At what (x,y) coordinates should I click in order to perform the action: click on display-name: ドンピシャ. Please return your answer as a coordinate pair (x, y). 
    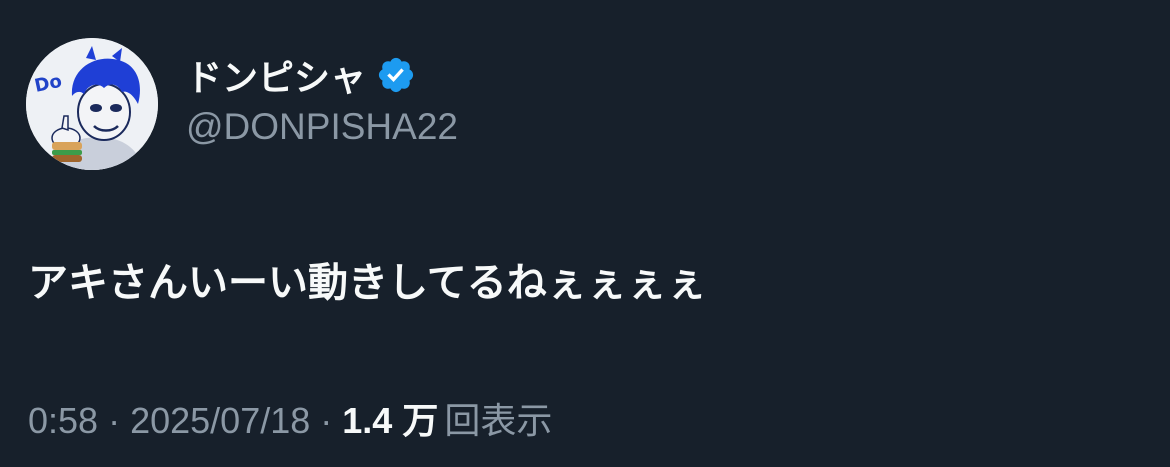
    Looking at the image, I should click on (276, 75).